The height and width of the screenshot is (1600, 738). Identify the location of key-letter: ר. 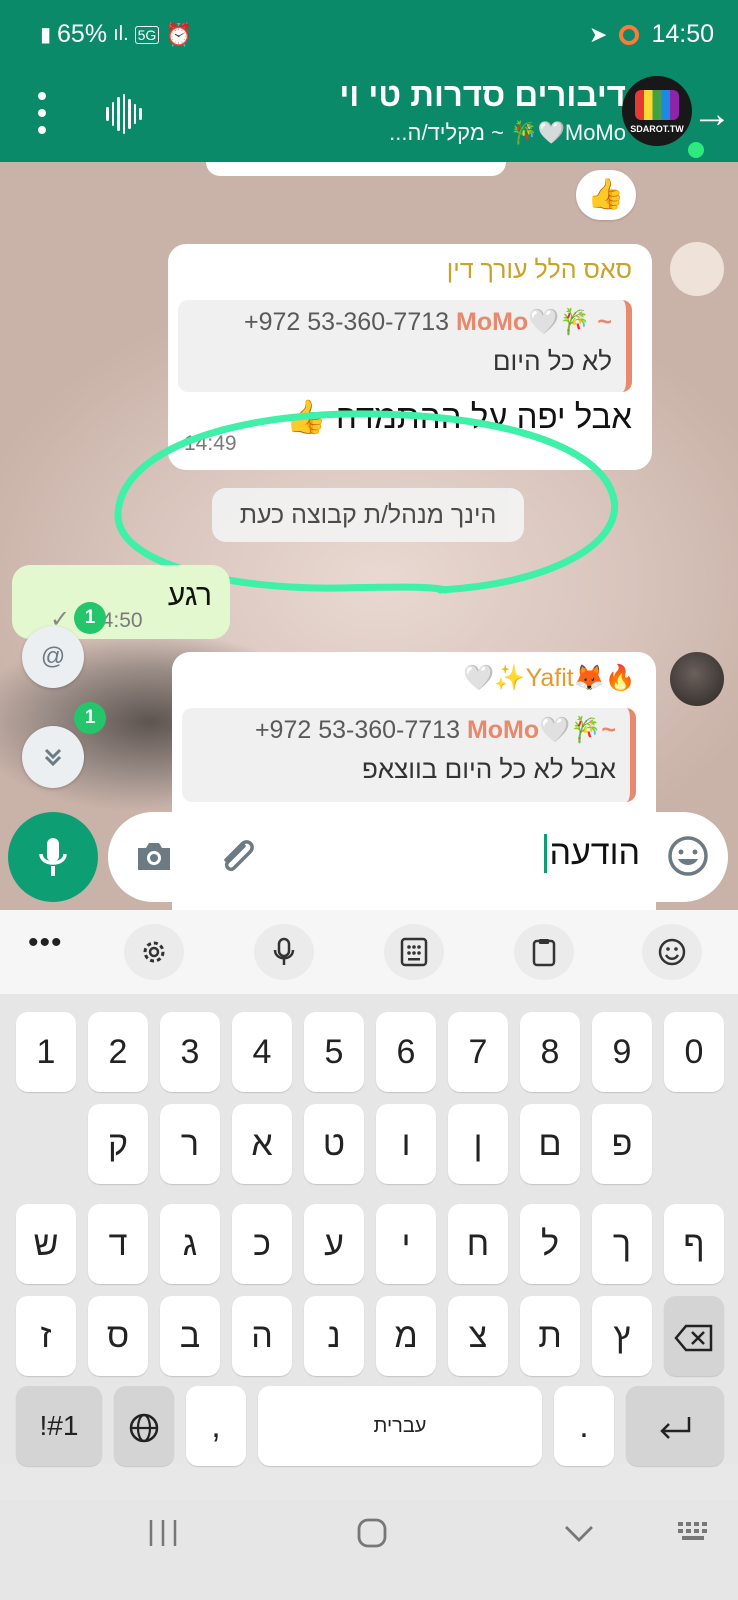
(190, 1144).